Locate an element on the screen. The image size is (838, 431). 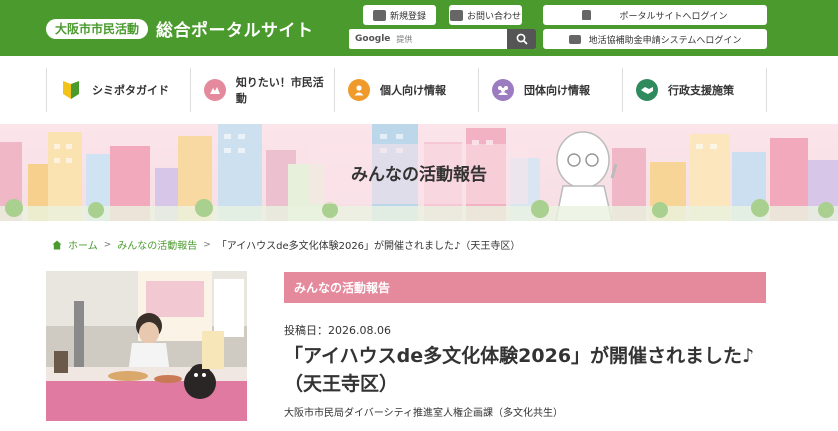
nav-item-personal: 個人向け情報 is located at coordinates (406, 90).